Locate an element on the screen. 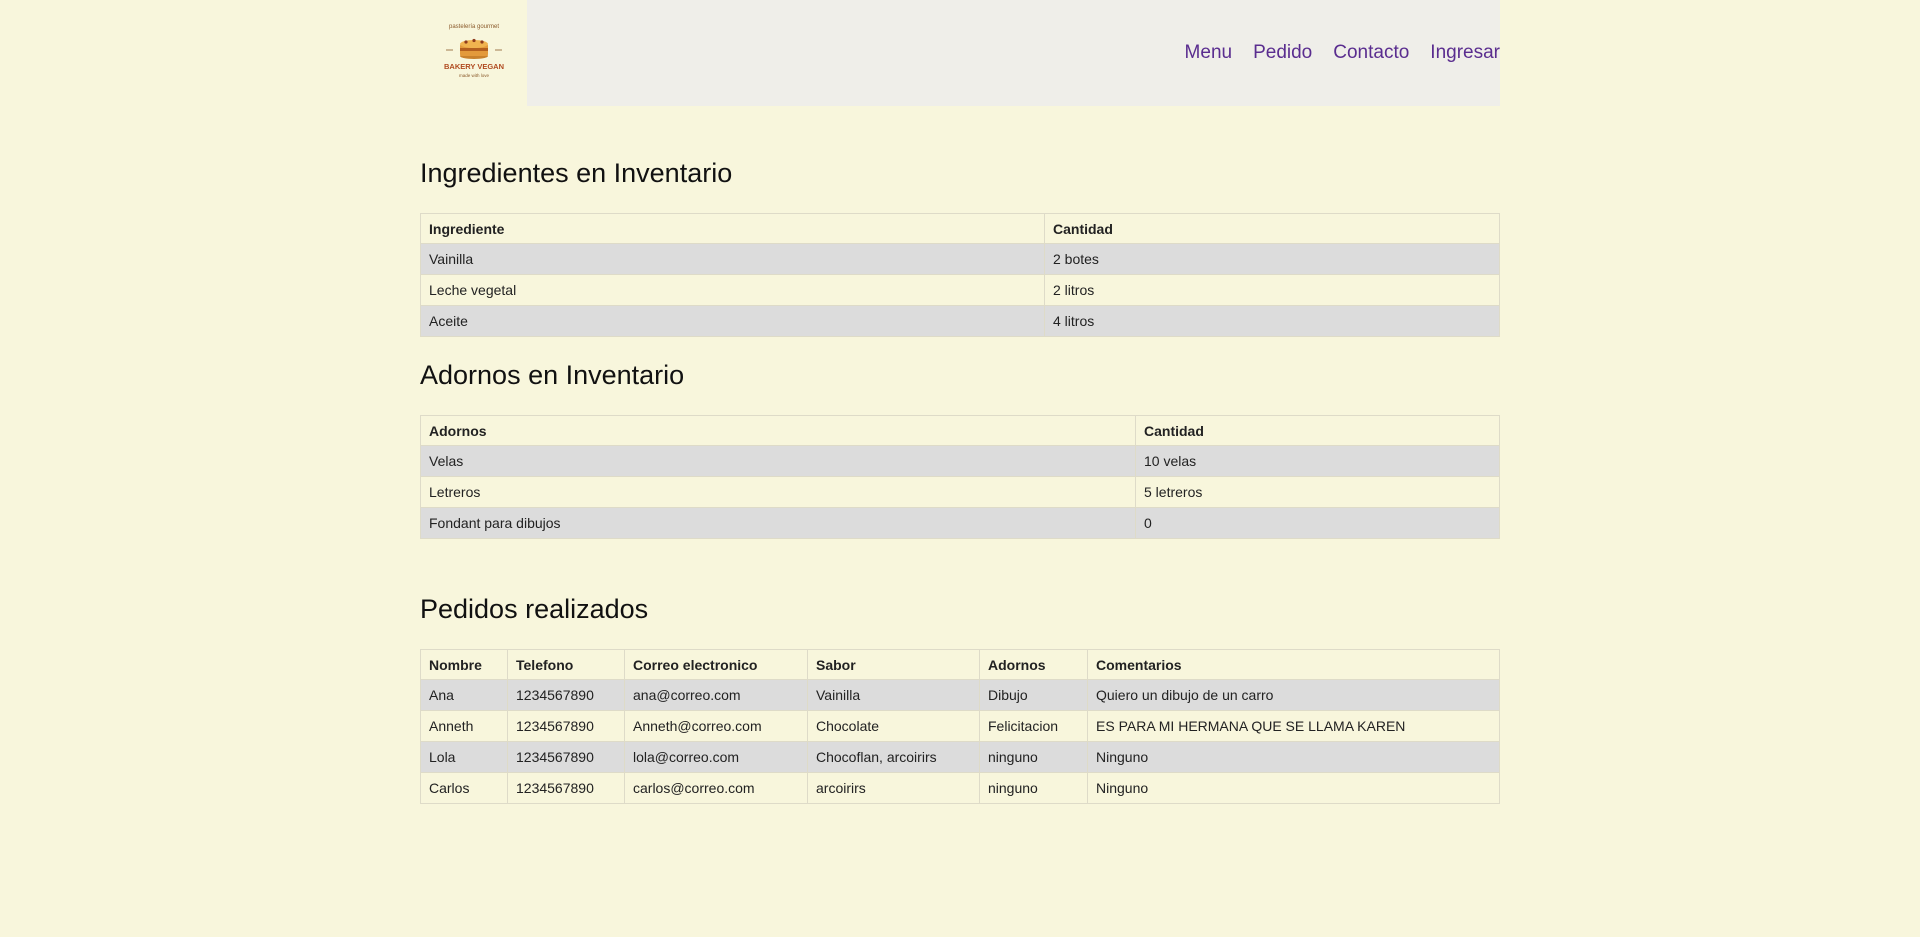 Image resolution: width=1920 pixels, height=937 pixels. table-row: Fondant para dibujos 0 is located at coordinates (960, 523).